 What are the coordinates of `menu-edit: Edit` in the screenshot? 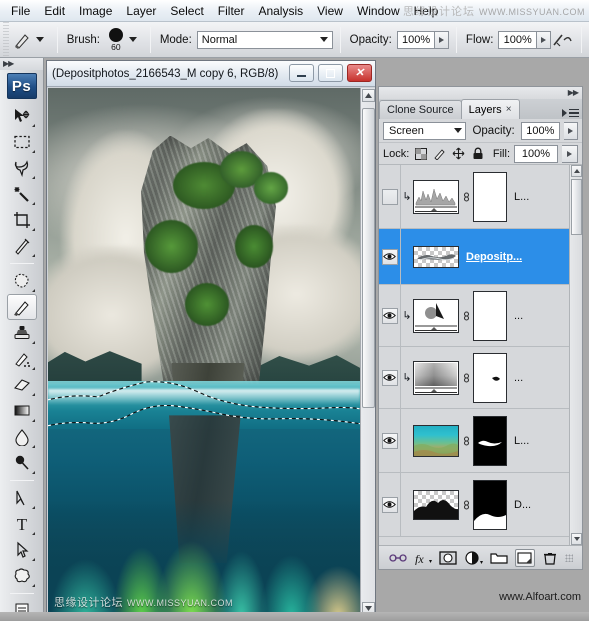 It's located at (54, 11).